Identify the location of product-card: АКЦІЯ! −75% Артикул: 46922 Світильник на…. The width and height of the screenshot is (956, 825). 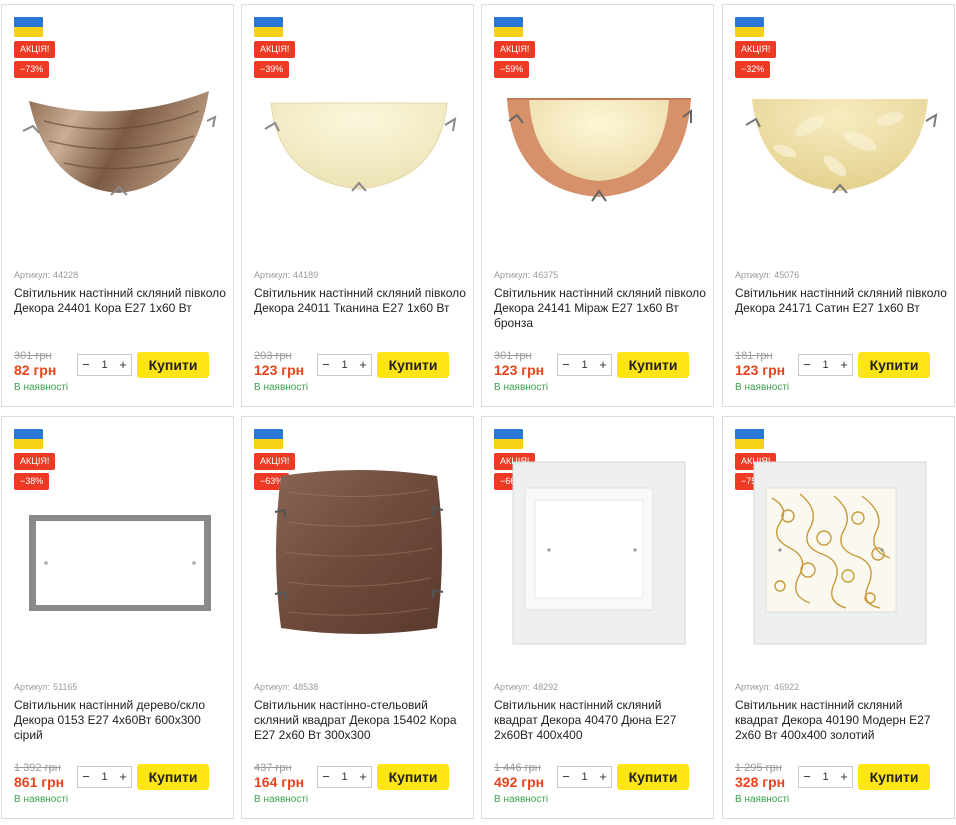
(838, 617).